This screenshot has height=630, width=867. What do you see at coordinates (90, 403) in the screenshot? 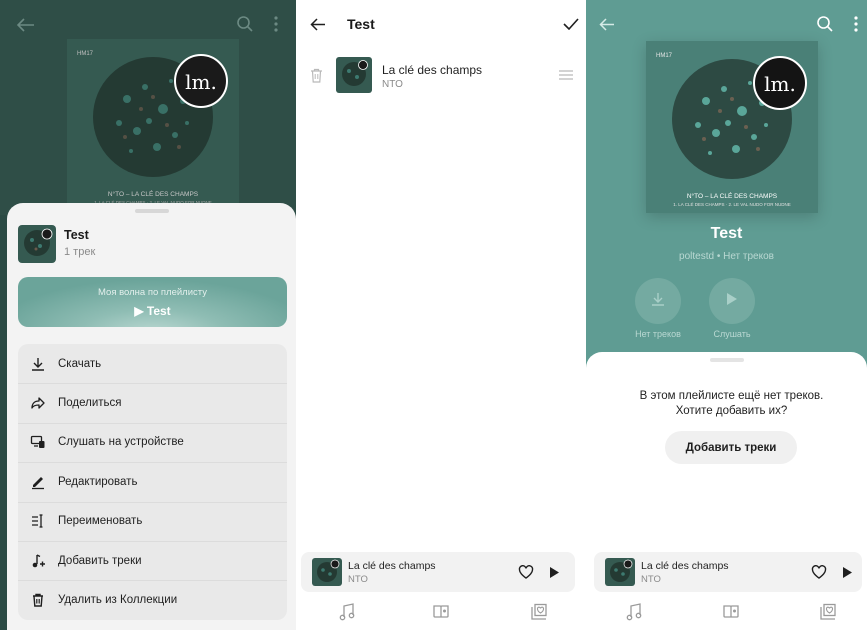
I see `menu-item-label: Поделиться` at bounding box center [90, 403].